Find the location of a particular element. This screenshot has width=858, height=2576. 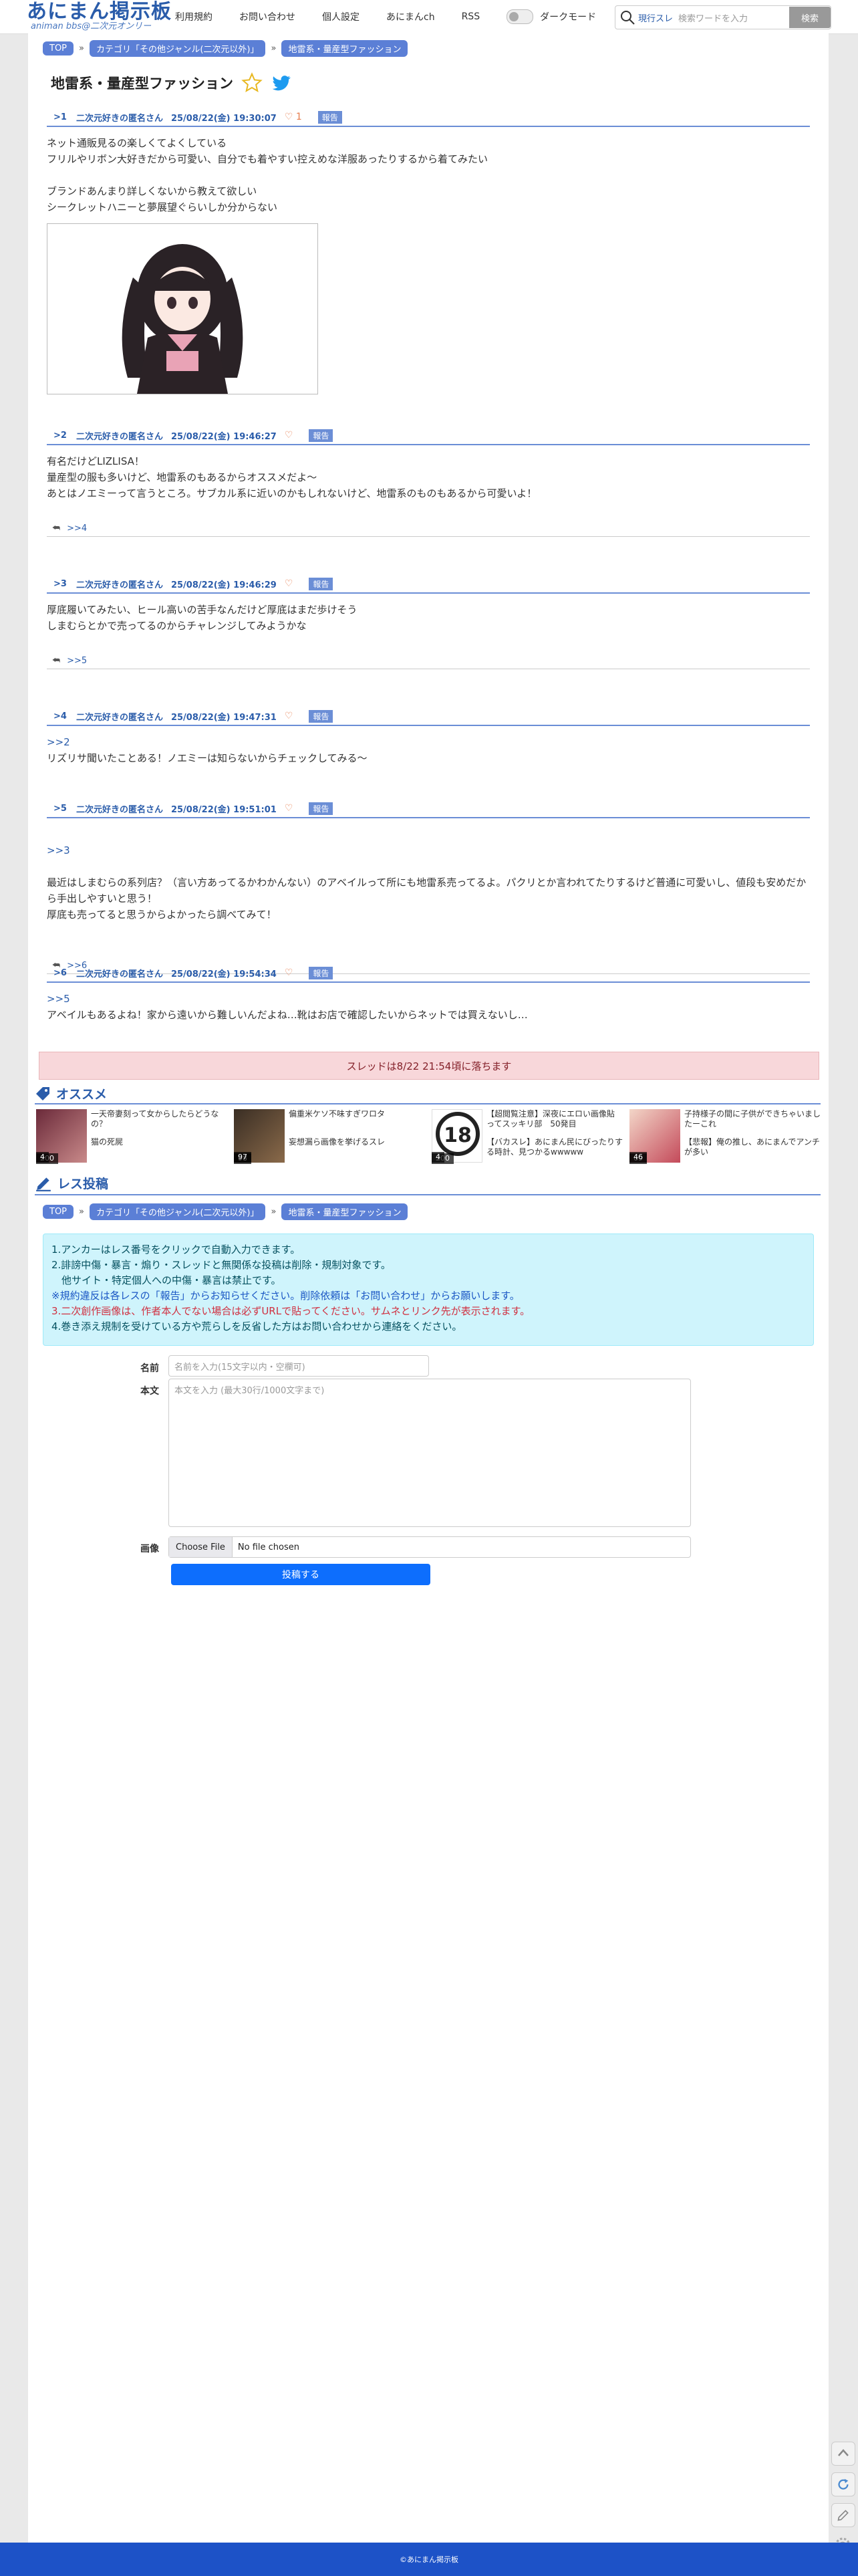

recommend-title: 【悲報】俺の推し、あにまんでアンチが多い is located at coordinates (752, 1147).